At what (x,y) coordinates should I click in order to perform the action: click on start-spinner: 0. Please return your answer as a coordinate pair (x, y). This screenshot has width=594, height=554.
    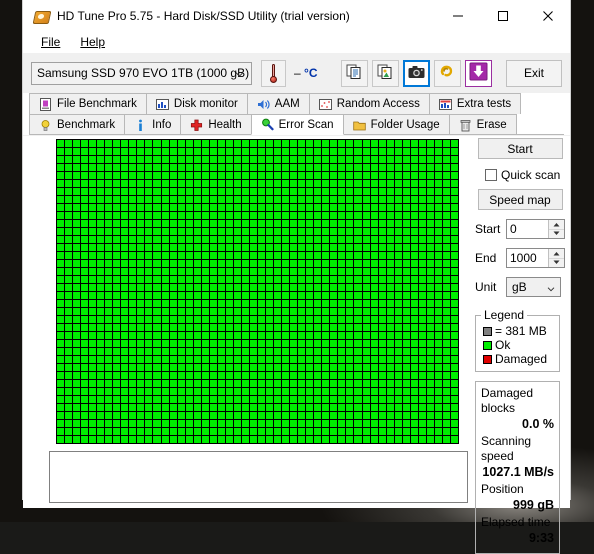
    Looking at the image, I should click on (535, 229).